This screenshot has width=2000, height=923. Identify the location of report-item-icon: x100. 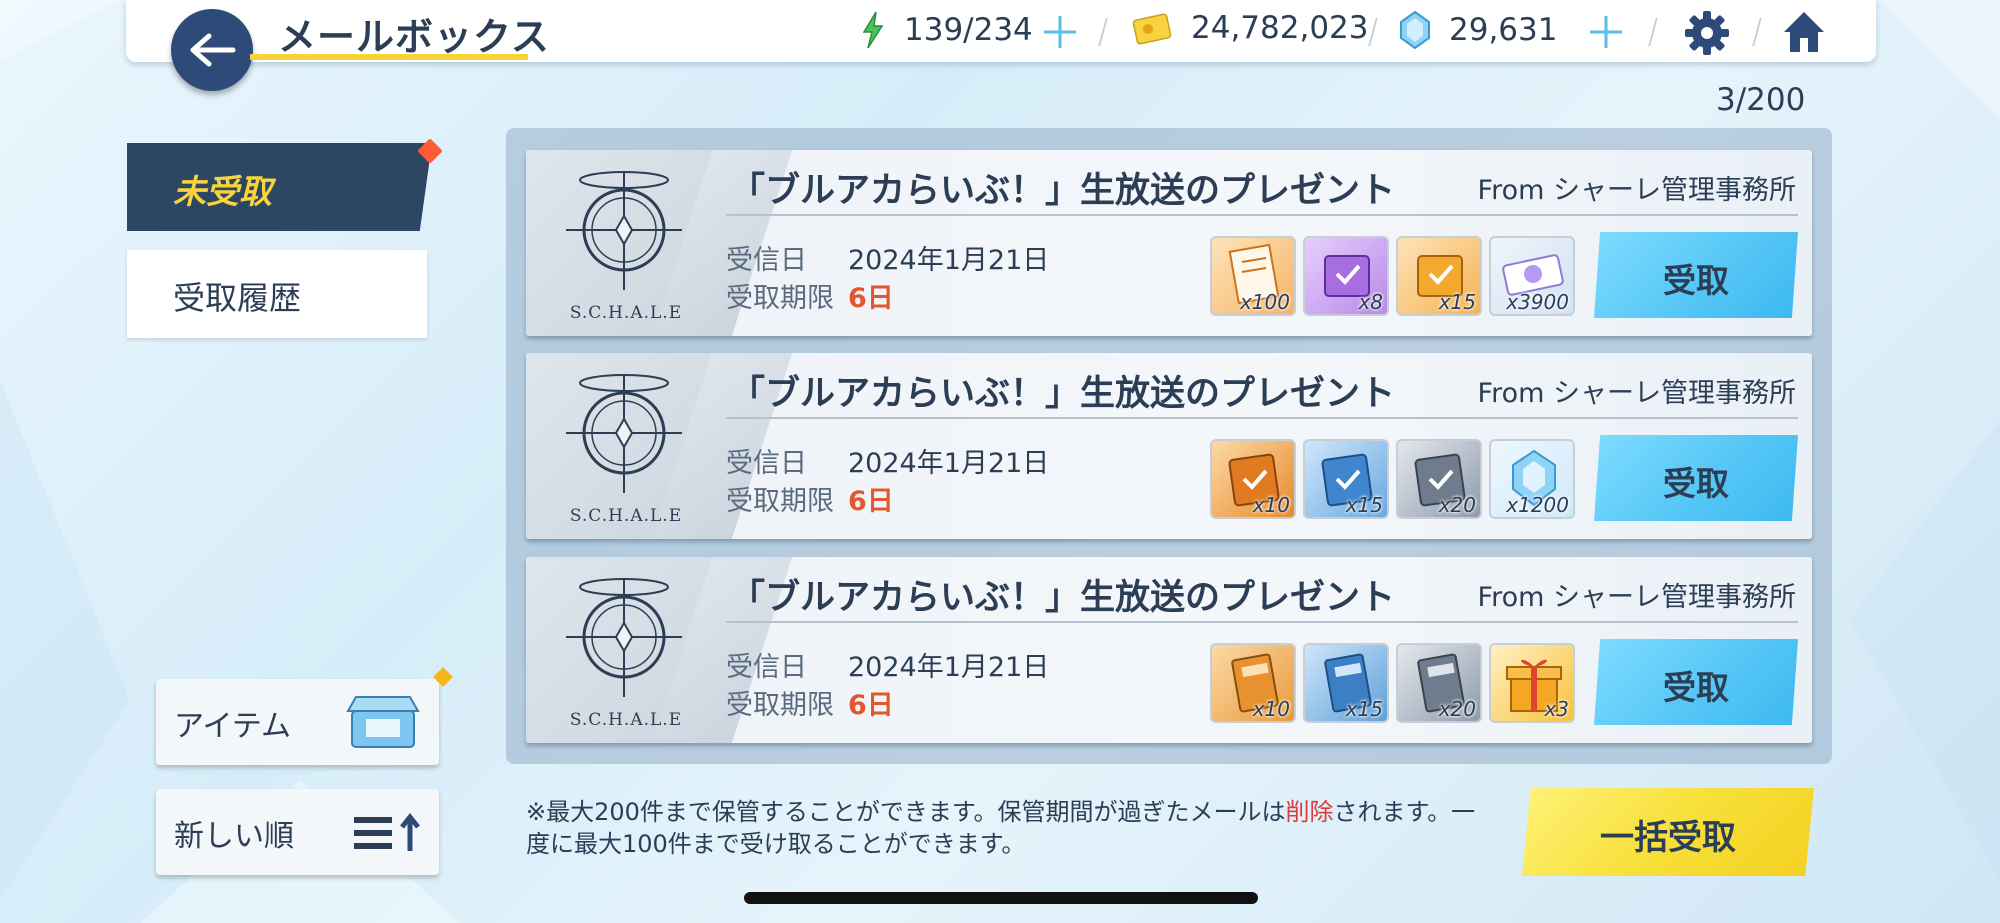
(1253, 276).